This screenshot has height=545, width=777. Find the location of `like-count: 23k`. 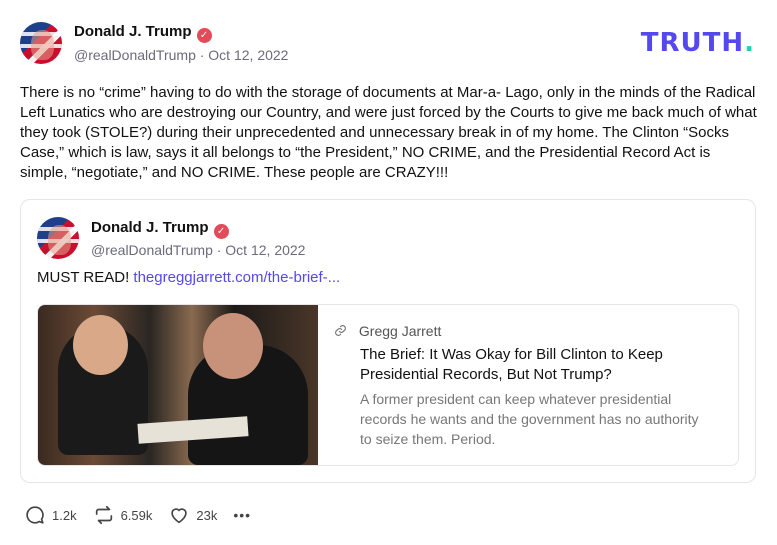

like-count: 23k is located at coordinates (207, 515).